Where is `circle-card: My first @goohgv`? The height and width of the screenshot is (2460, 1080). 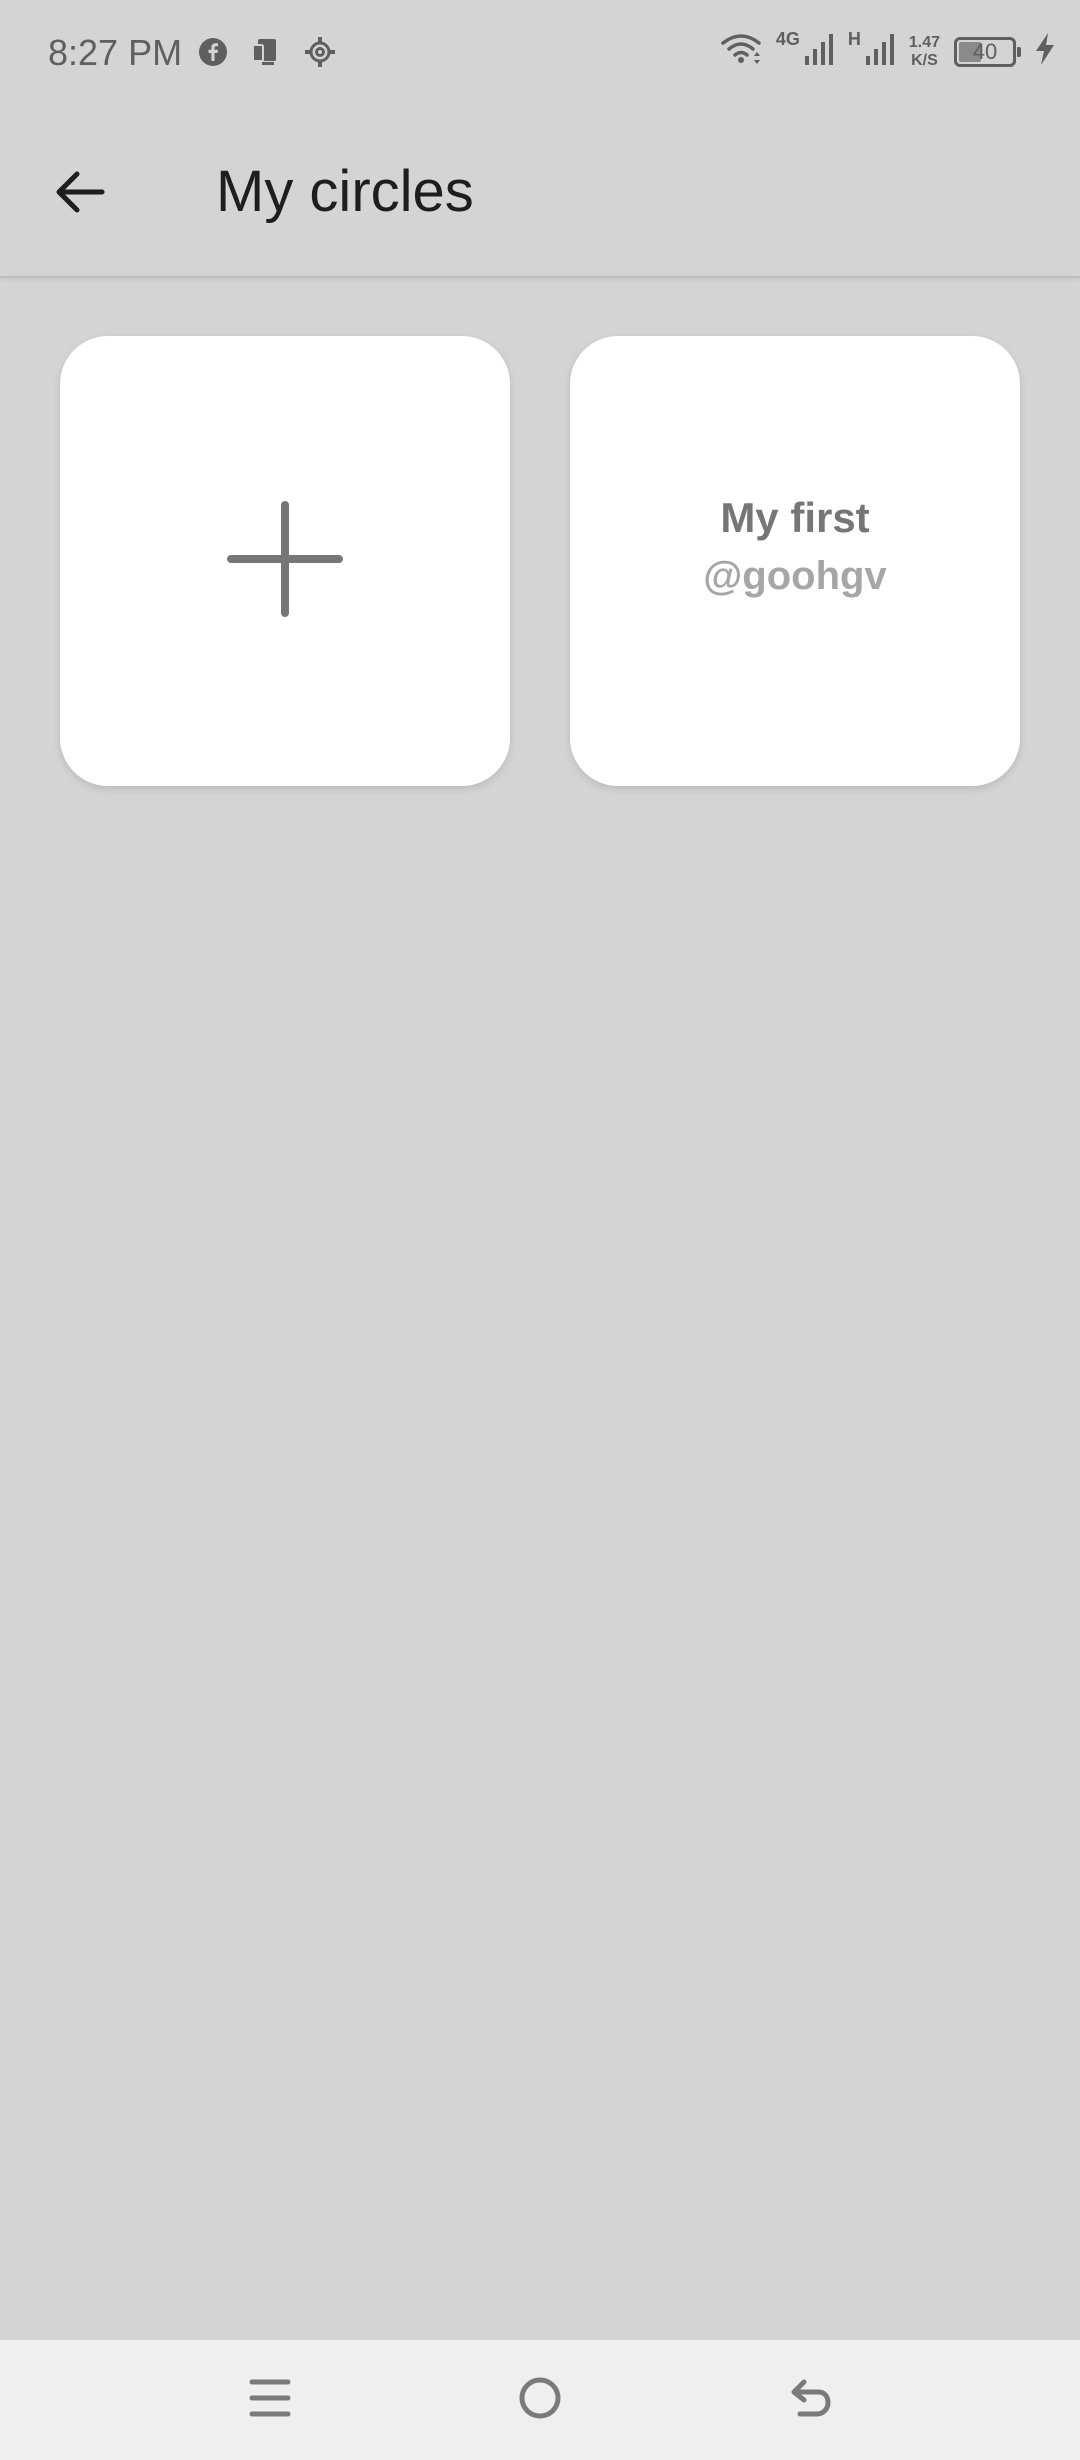 circle-card: My first @goohgv is located at coordinates (795, 561).